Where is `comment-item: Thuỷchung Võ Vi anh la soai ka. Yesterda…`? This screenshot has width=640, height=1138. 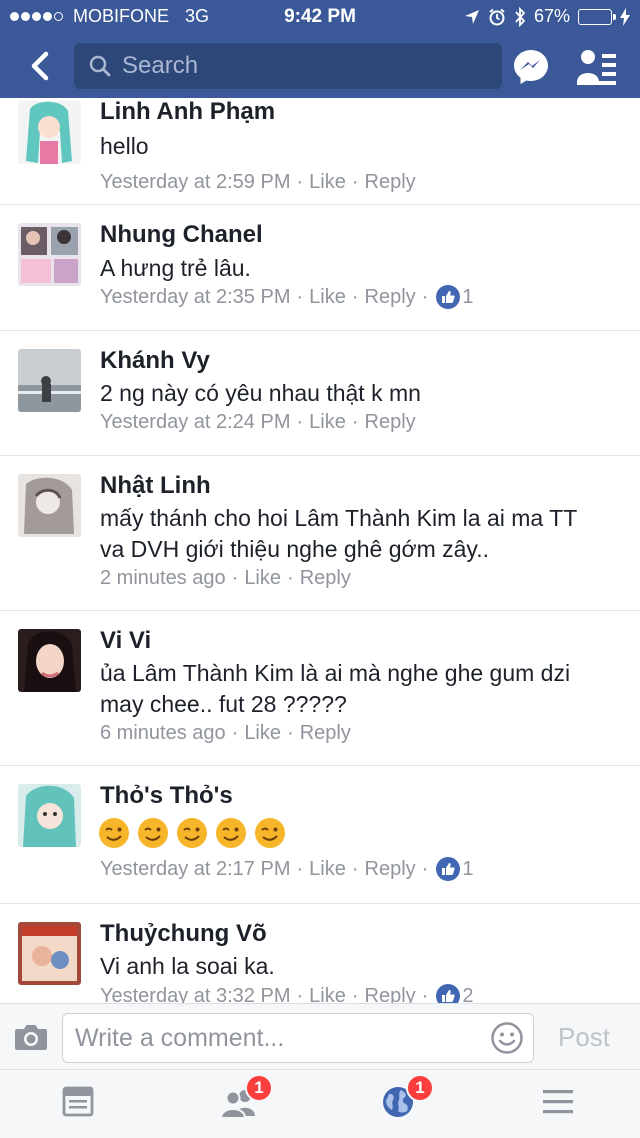 comment-item: Thuỷchung Võ Vi anh la soai ka. Yesterda… is located at coordinates (320, 953).